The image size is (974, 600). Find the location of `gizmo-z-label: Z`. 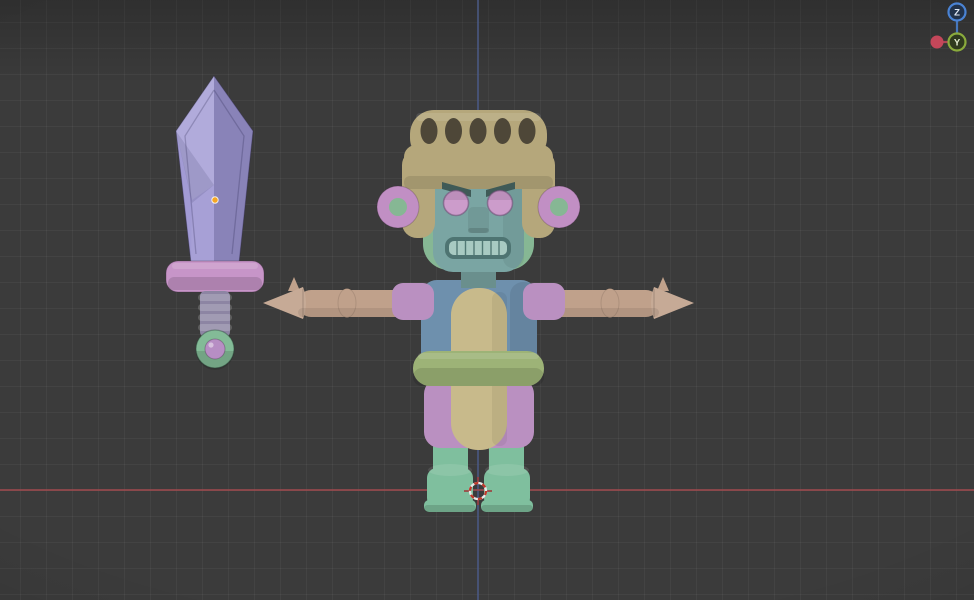

gizmo-z-label: Z is located at coordinates (957, 13).